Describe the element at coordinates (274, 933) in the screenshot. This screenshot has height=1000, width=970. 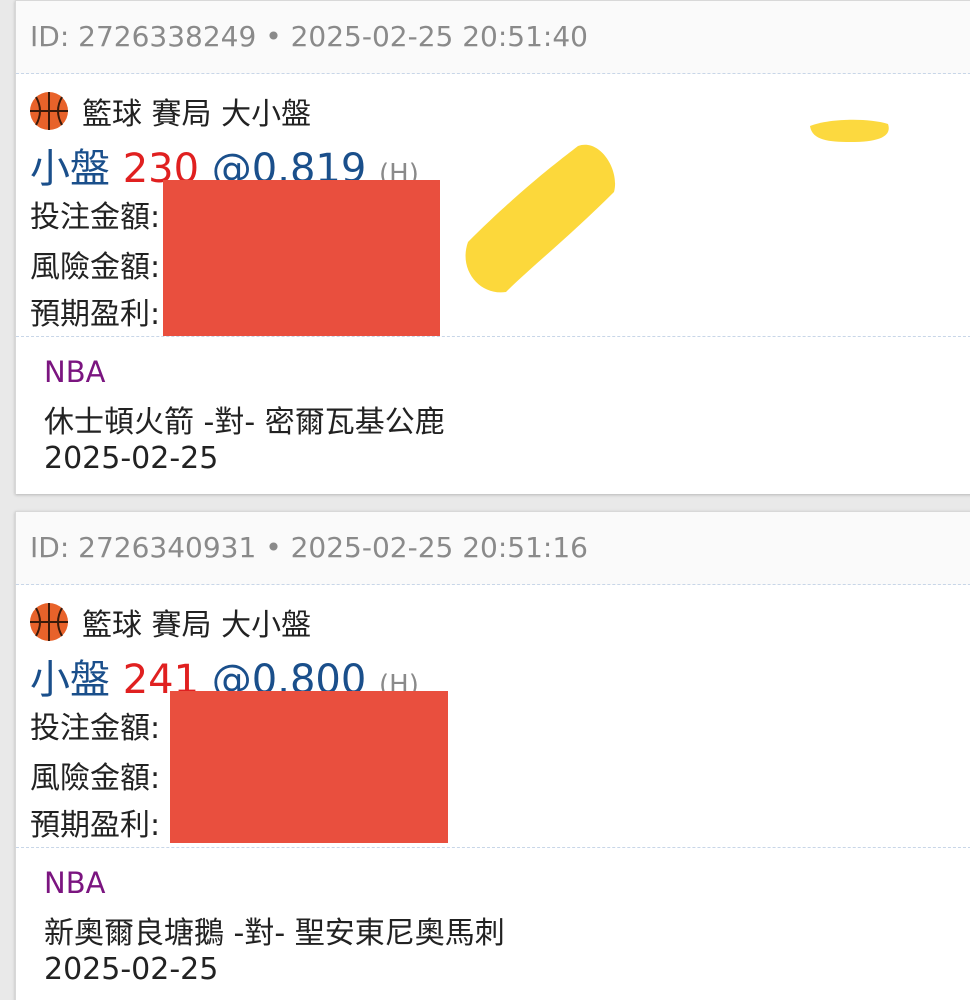
I see `matchup: 新奧爾良塘鵝 -對- 聖安東尼奧馬刺` at that location.